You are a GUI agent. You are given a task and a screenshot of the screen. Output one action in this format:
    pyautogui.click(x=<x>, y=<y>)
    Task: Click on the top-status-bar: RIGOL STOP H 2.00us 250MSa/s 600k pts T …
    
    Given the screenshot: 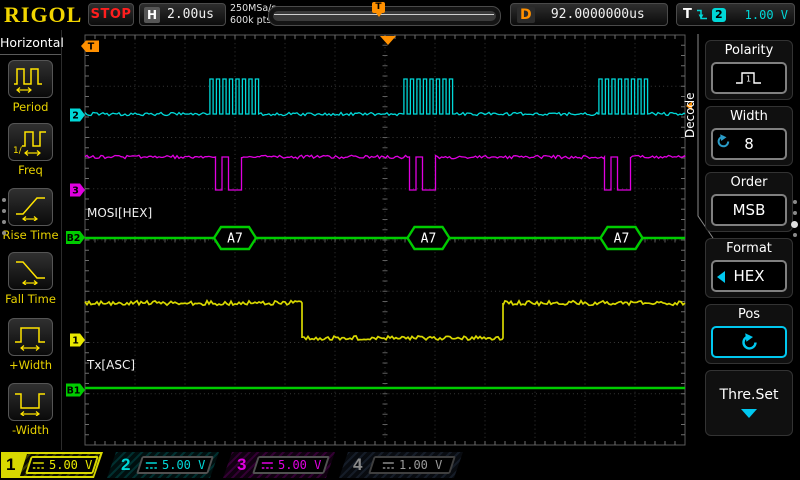 What is the action you would take?
    pyautogui.click(x=400, y=15)
    